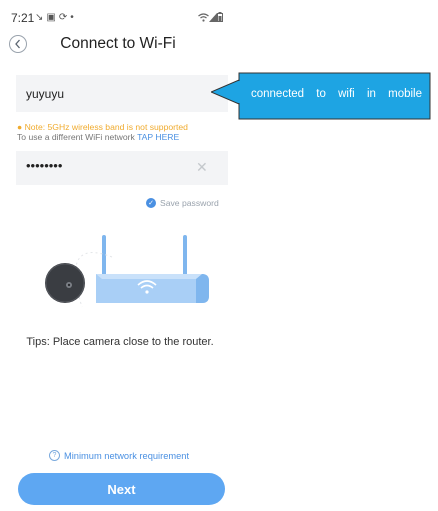 The height and width of the screenshot is (511, 438). What do you see at coordinates (65, 283) in the screenshot?
I see `camera-icon` at bounding box center [65, 283].